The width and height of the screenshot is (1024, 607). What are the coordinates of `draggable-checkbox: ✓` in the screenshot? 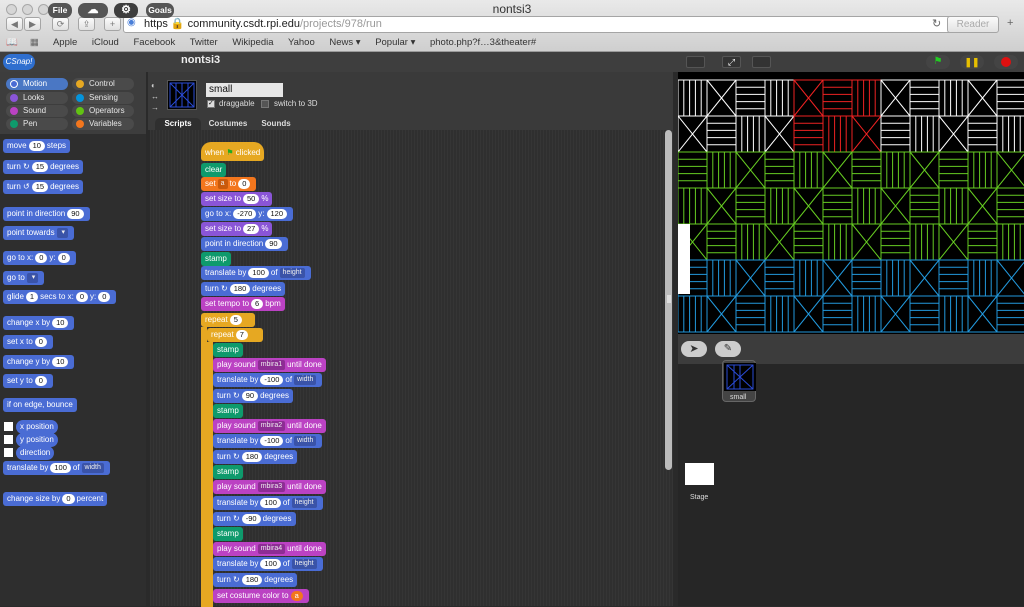 It's located at (211, 104).